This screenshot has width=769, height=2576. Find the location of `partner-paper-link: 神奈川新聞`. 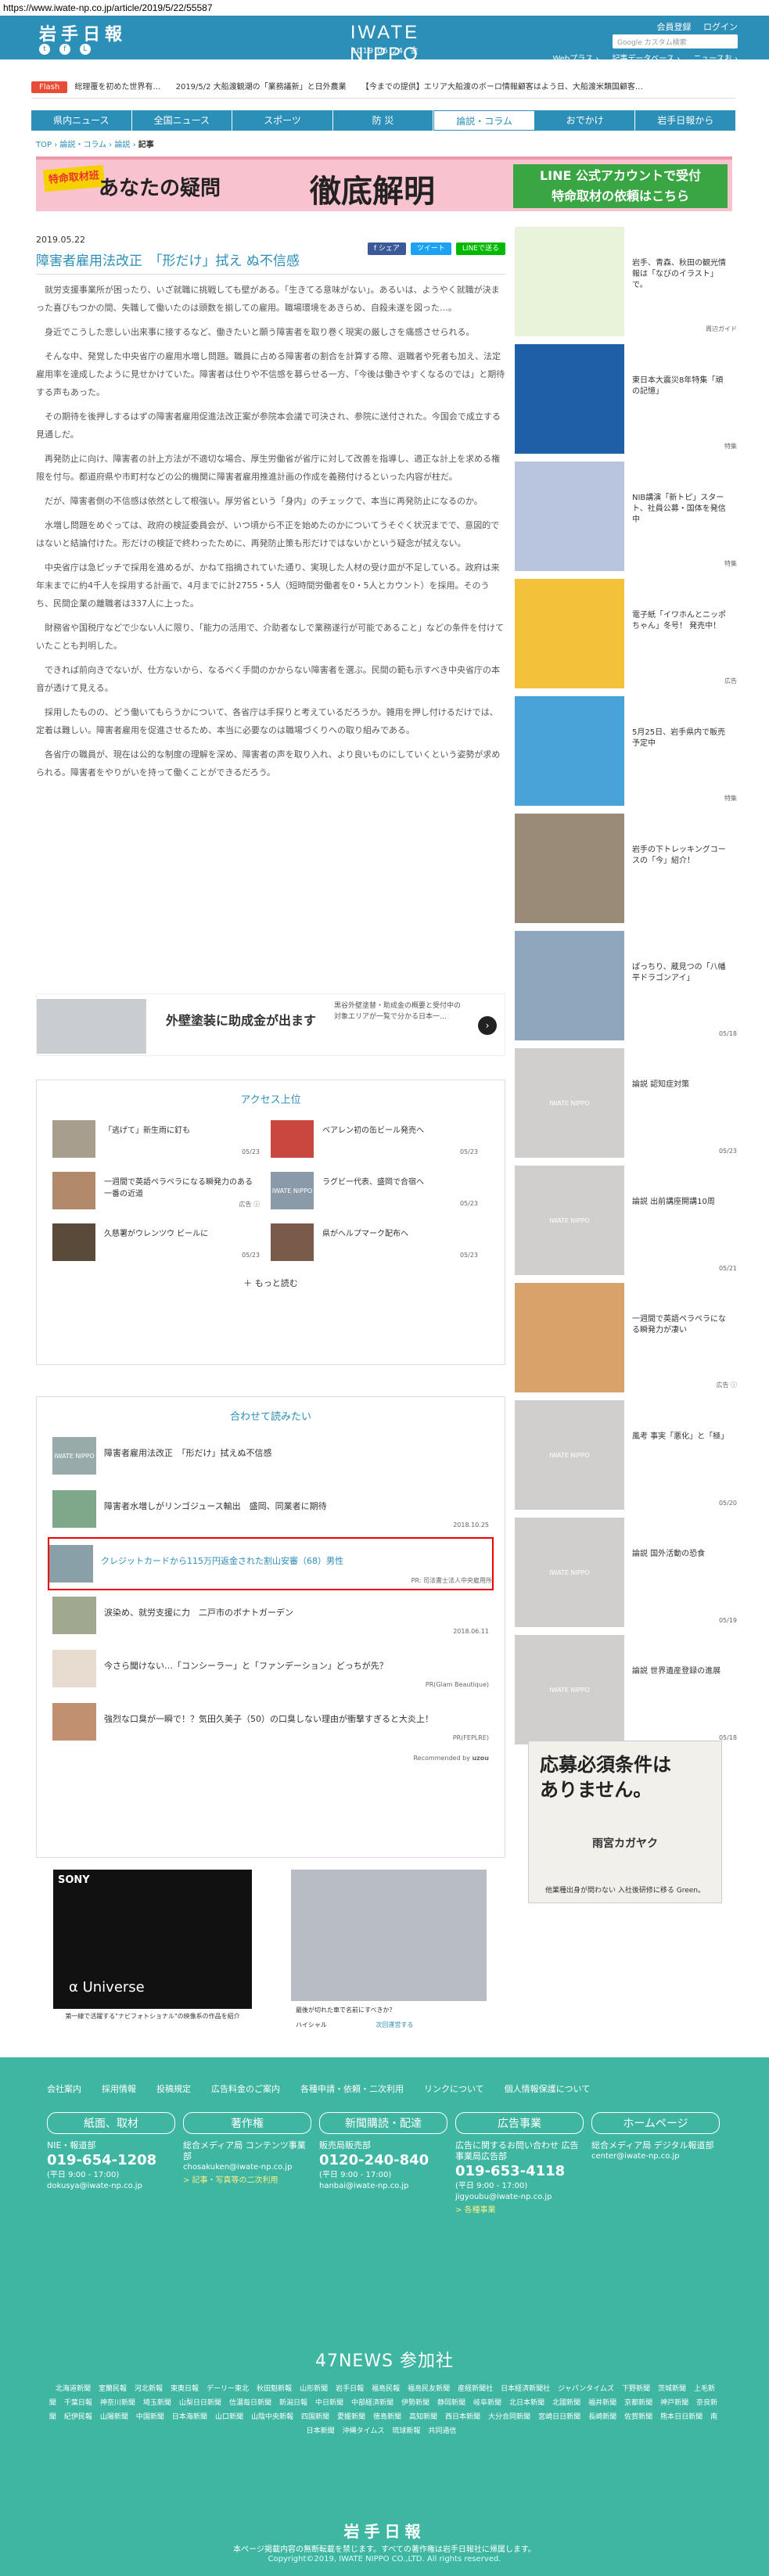

partner-paper-link: 神奈川新聞 is located at coordinates (117, 2403).